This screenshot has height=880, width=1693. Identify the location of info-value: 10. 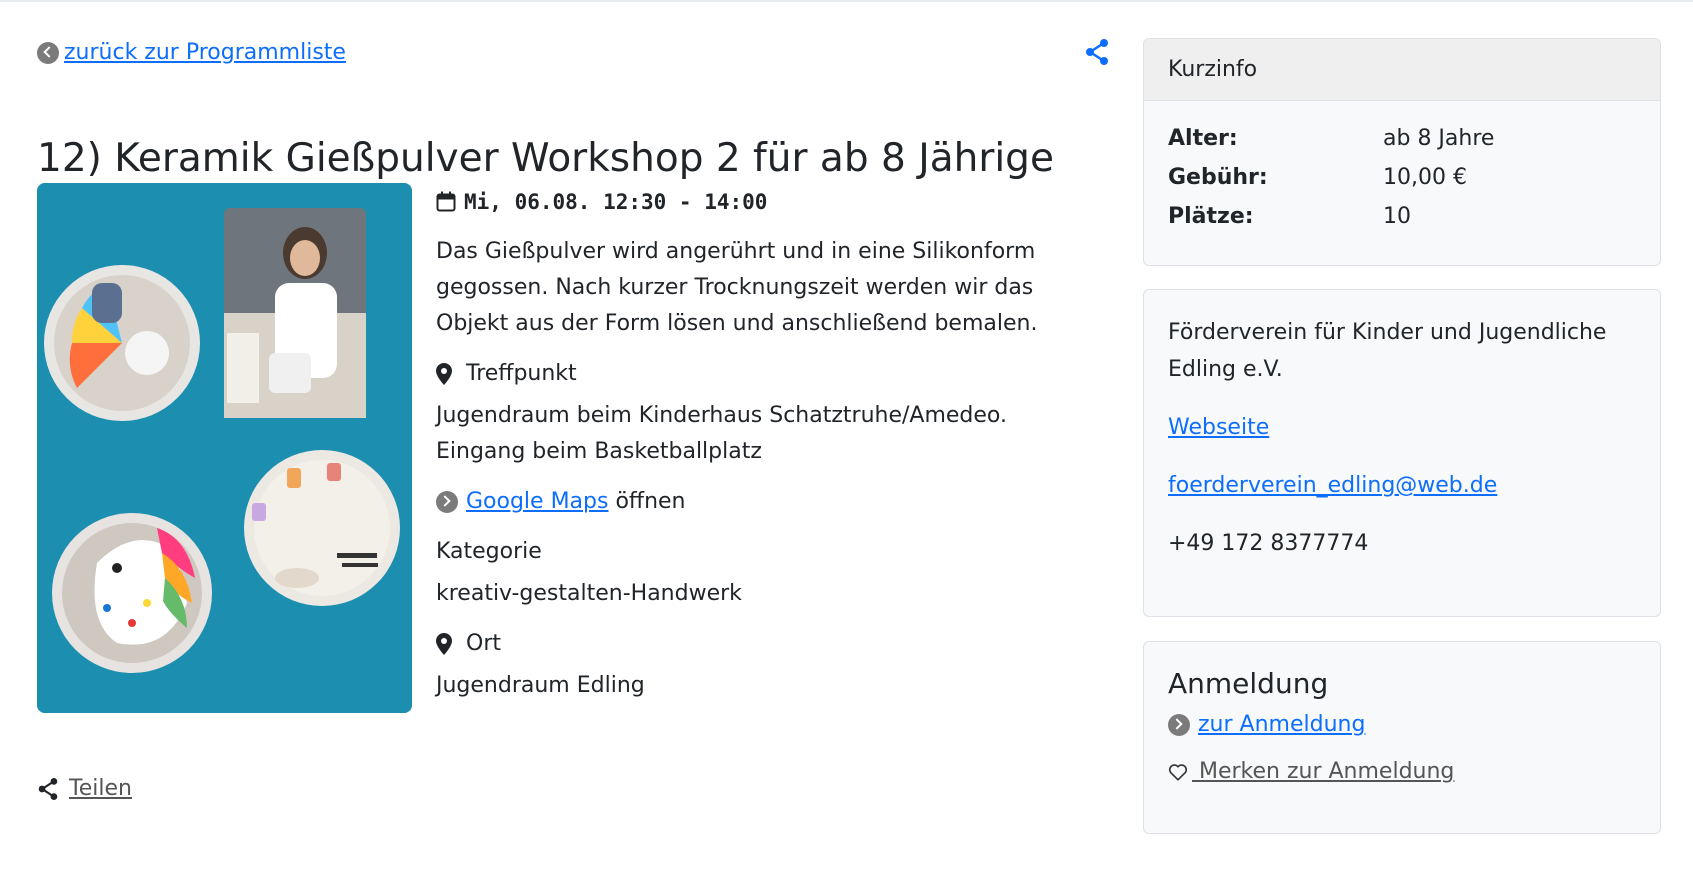
(1397, 216).